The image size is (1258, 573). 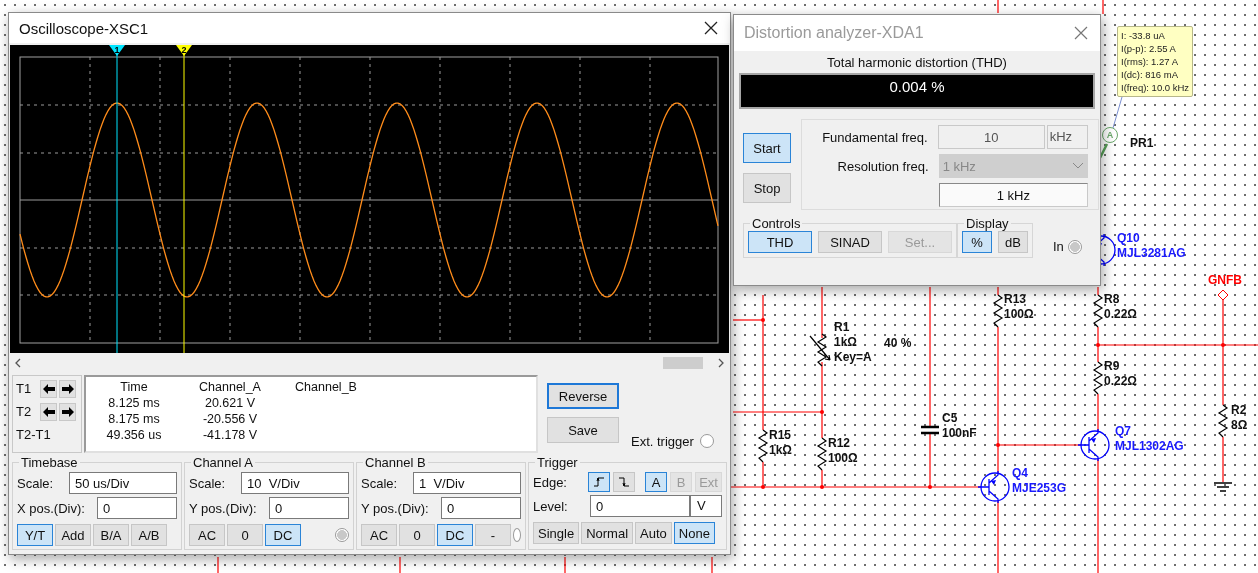 What do you see at coordinates (1149, 446) in the screenshot?
I see `part-value: MJL1302AG` at bounding box center [1149, 446].